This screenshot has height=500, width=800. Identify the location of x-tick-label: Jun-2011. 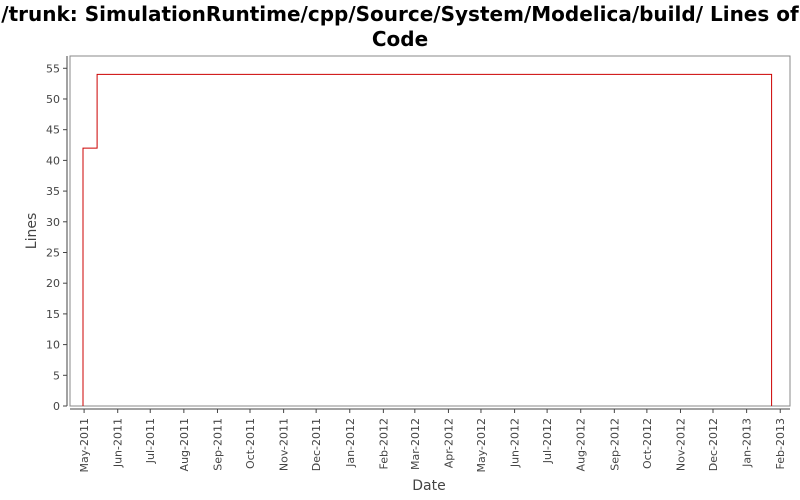
(118, 443).